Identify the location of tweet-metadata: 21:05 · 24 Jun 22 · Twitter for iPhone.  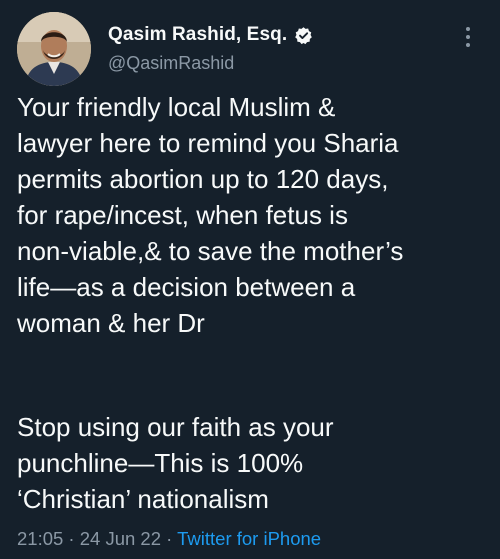
(169, 539).